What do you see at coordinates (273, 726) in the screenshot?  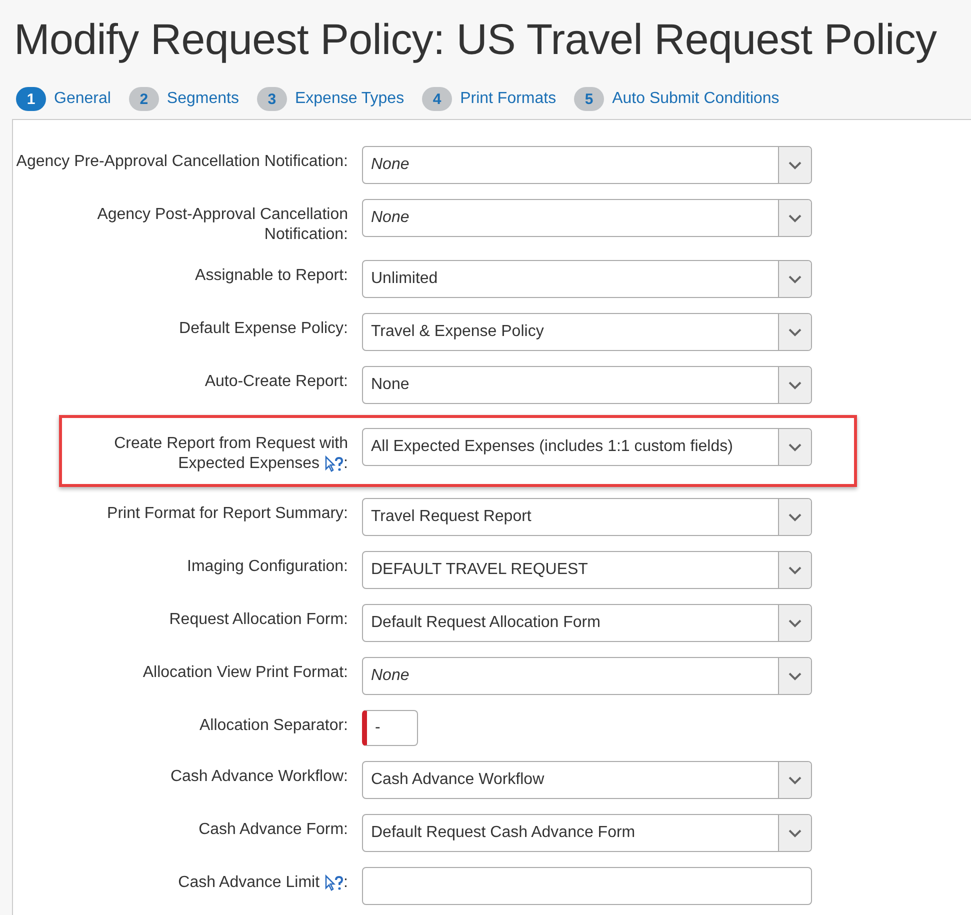 I see `field-label: Allocation Separator:` at bounding box center [273, 726].